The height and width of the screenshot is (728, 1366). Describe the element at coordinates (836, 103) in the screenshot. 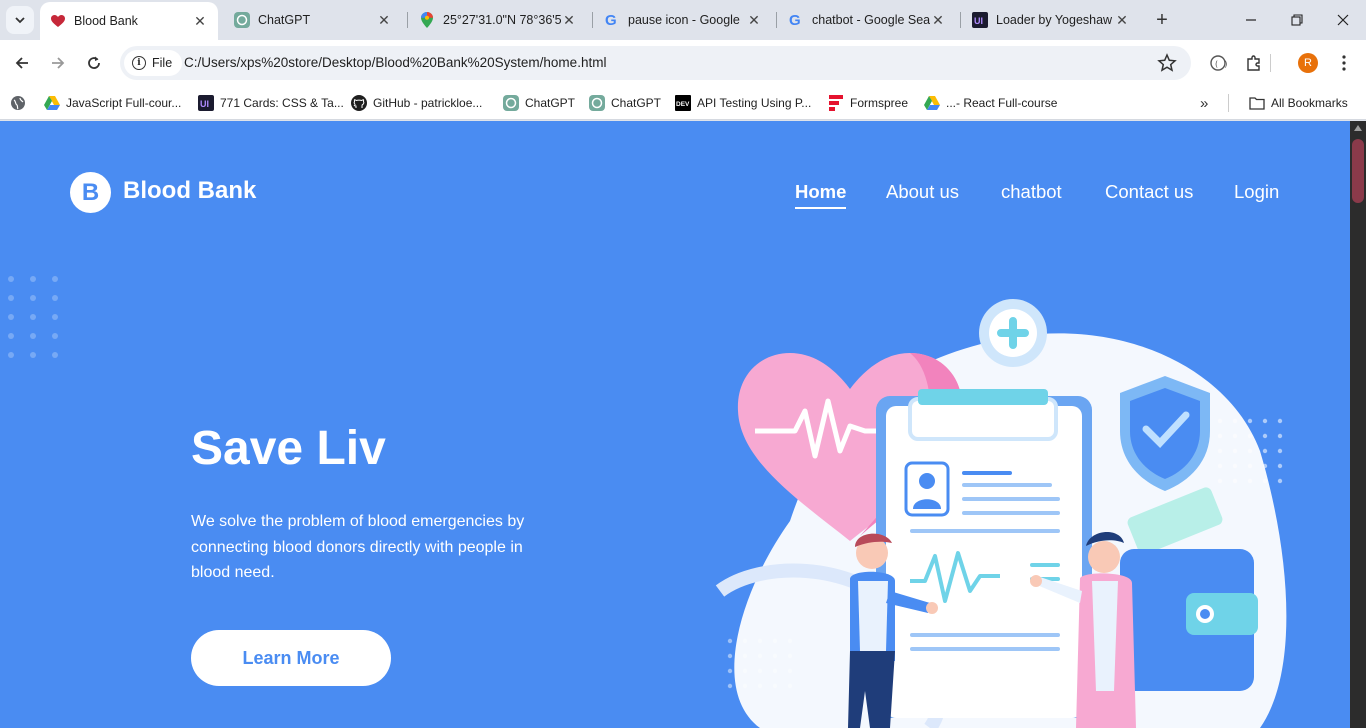

I see `formspree-icon` at that location.